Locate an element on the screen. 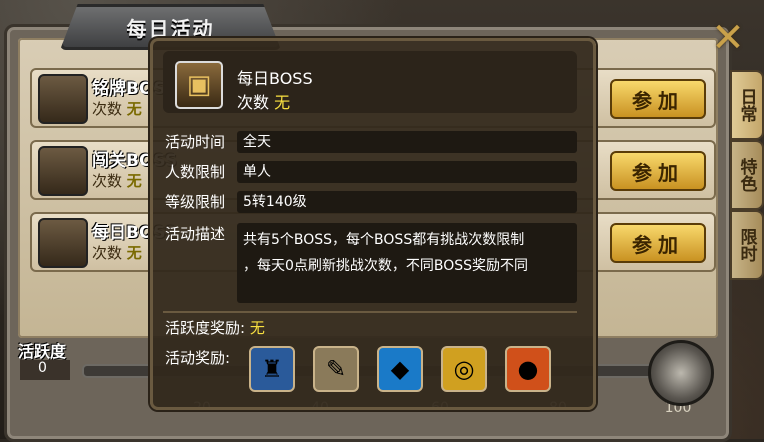 The image size is (764, 442). tab-limited: 限时 is located at coordinates (747, 245).